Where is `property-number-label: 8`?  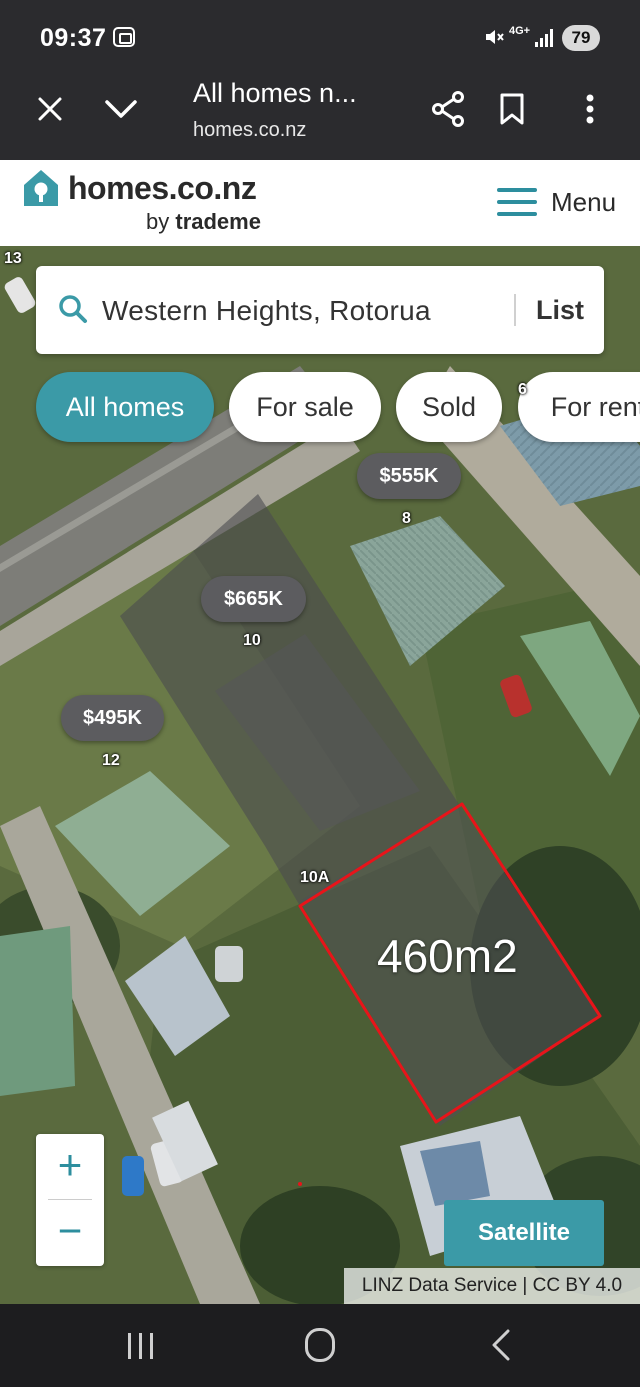 property-number-label: 8 is located at coordinates (406, 518).